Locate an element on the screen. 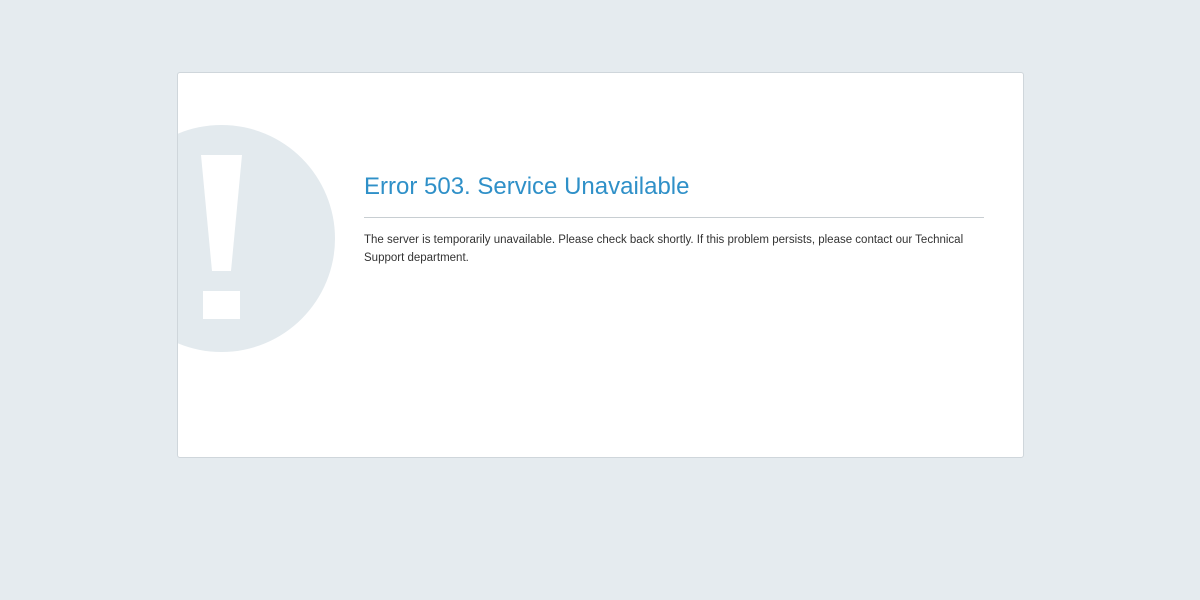  divider is located at coordinates (674, 217).